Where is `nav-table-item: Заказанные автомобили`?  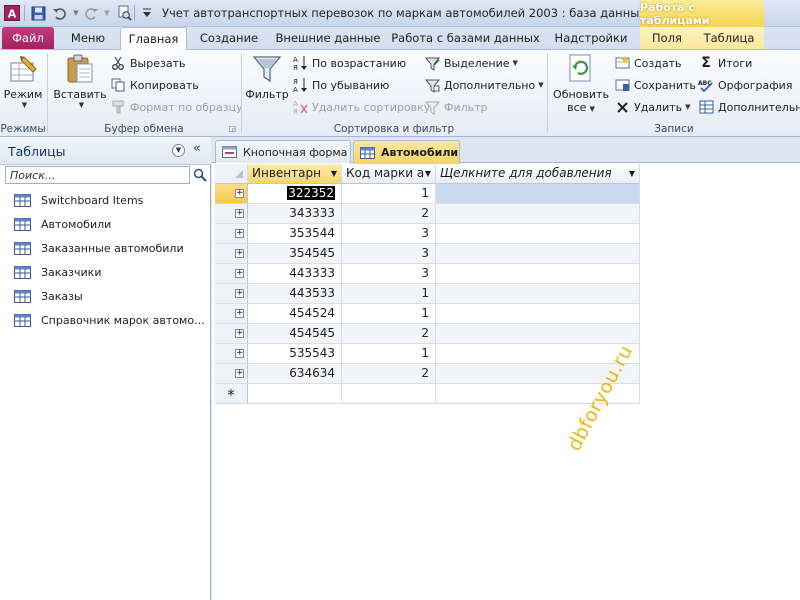 nav-table-item: Заказанные автомобили is located at coordinates (99, 248).